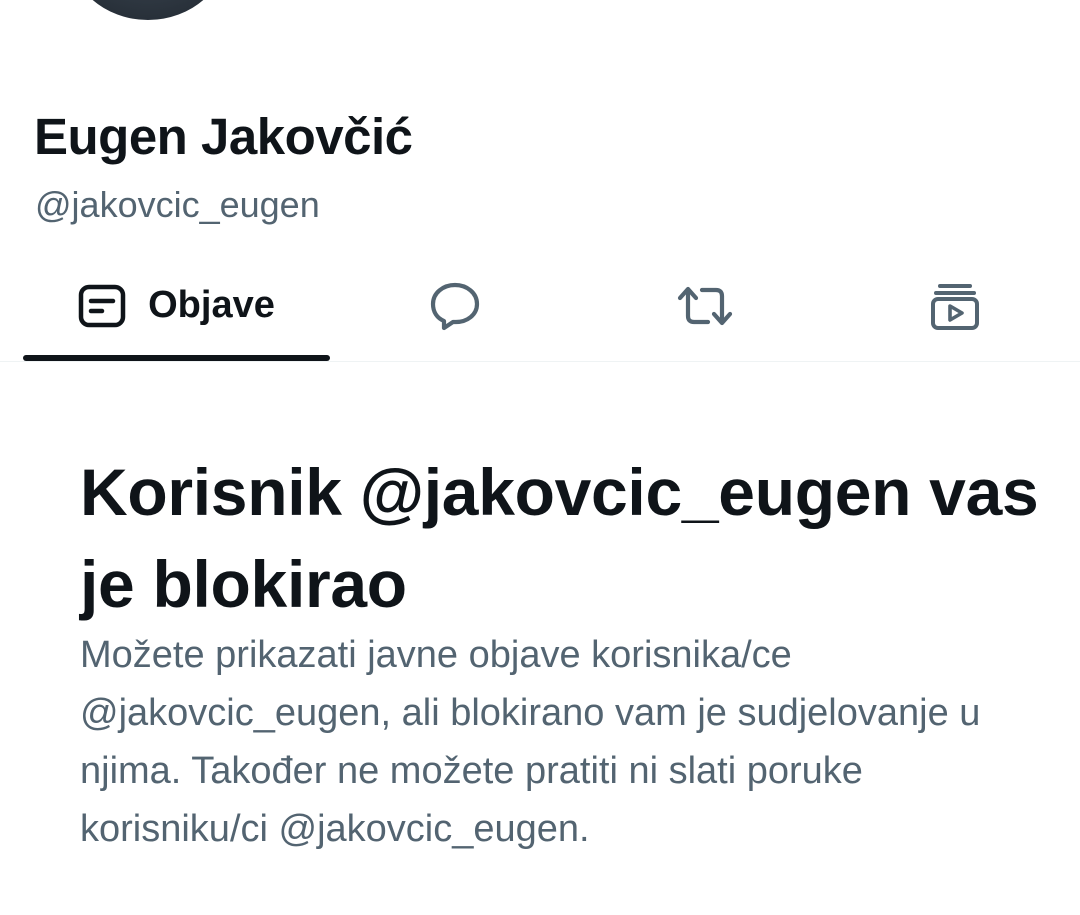 Image resolution: width=1080 pixels, height=915 pixels. I want to click on reposts-icon, so click(705, 306).